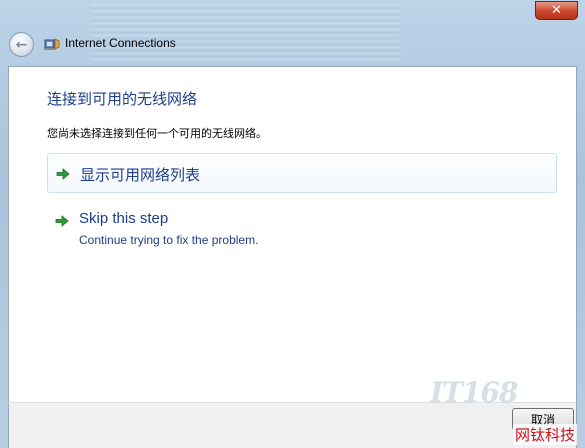 The width and height of the screenshot is (585, 448). What do you see at coordinates (474, 392) in the screenshot?
I see `watermark-logo: IT168` at bounding box center [474, 392].